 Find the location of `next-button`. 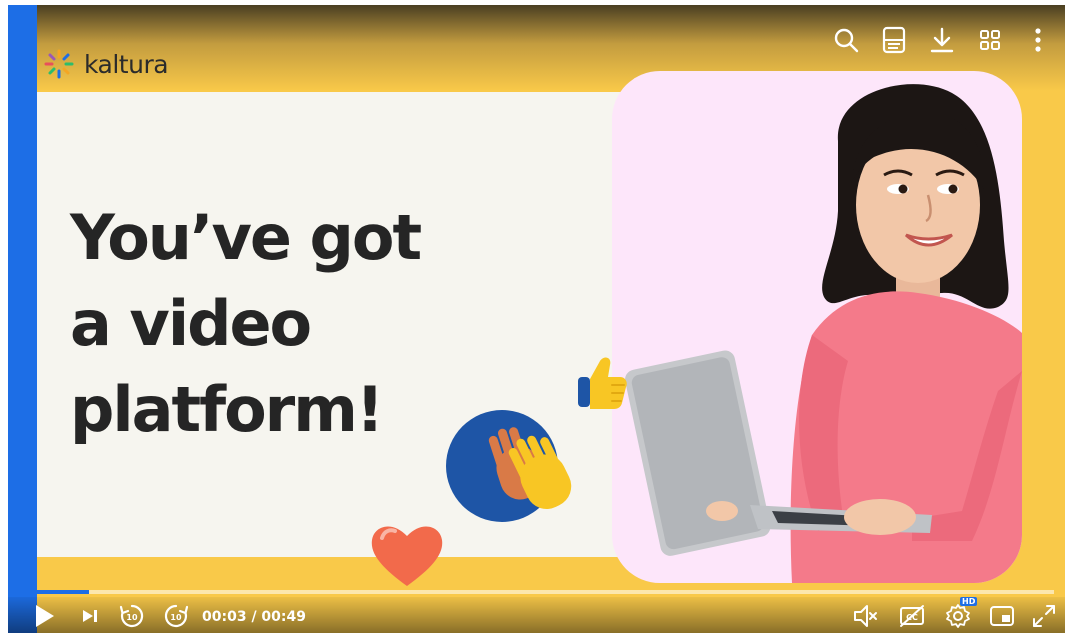

next-button is located at coordinates (90, 616).